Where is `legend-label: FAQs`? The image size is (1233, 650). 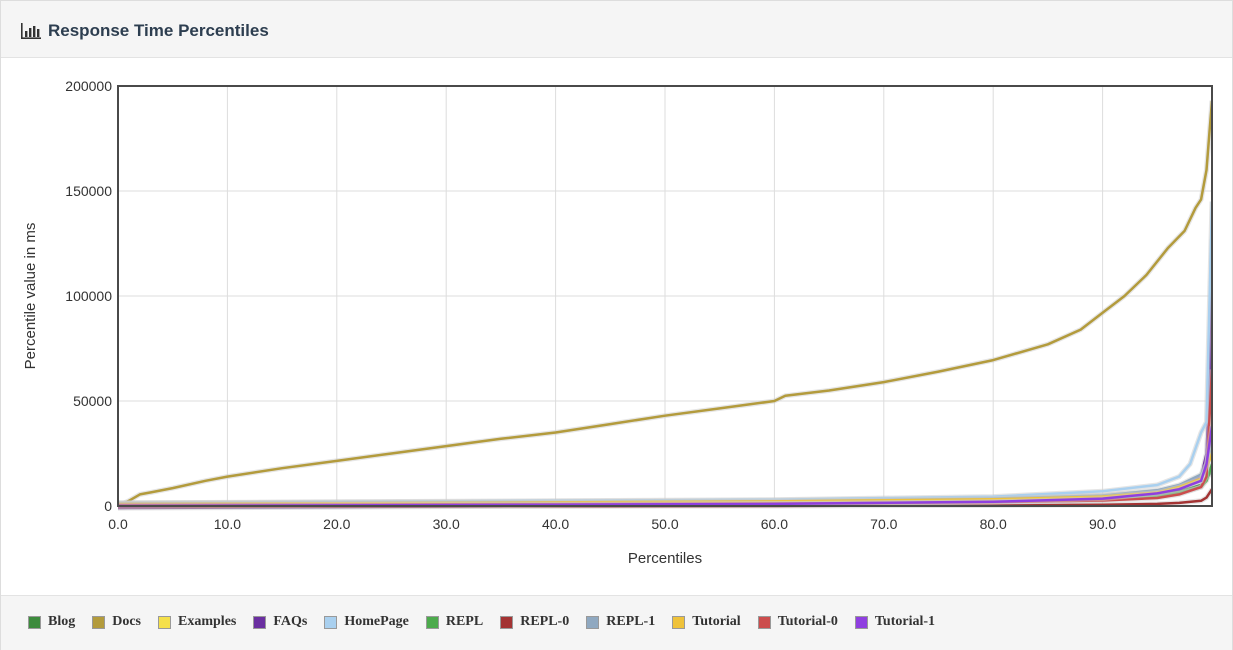
legend-label: FAQs is located at coordinates (290, 621).